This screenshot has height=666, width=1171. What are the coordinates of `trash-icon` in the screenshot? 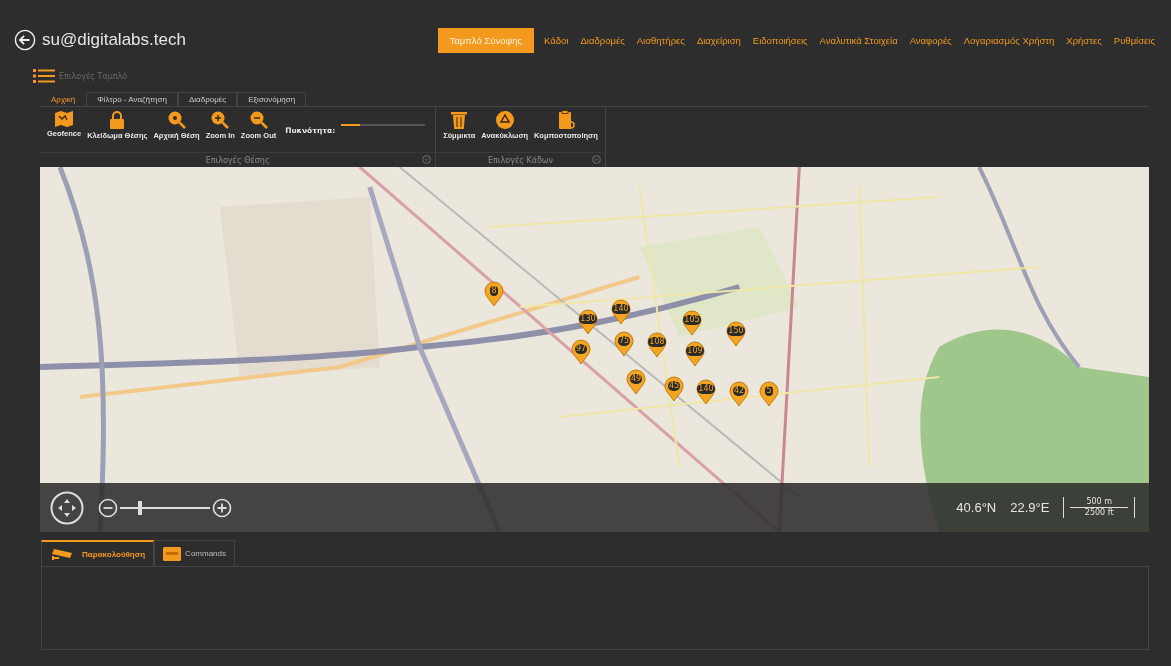 It's located at (459, 120).